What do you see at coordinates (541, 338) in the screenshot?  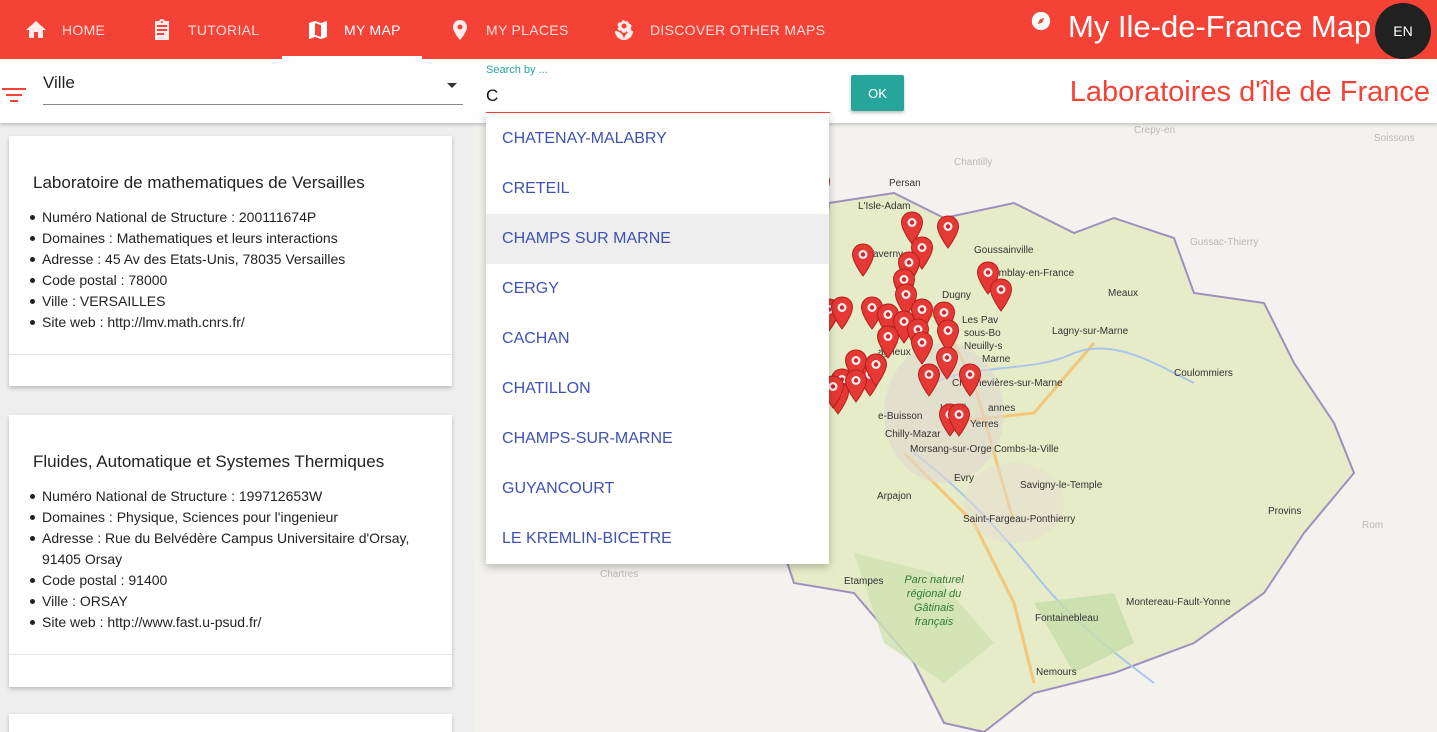 I see `suggestion-rest: ACHAN` at bounding box center [541, 338].